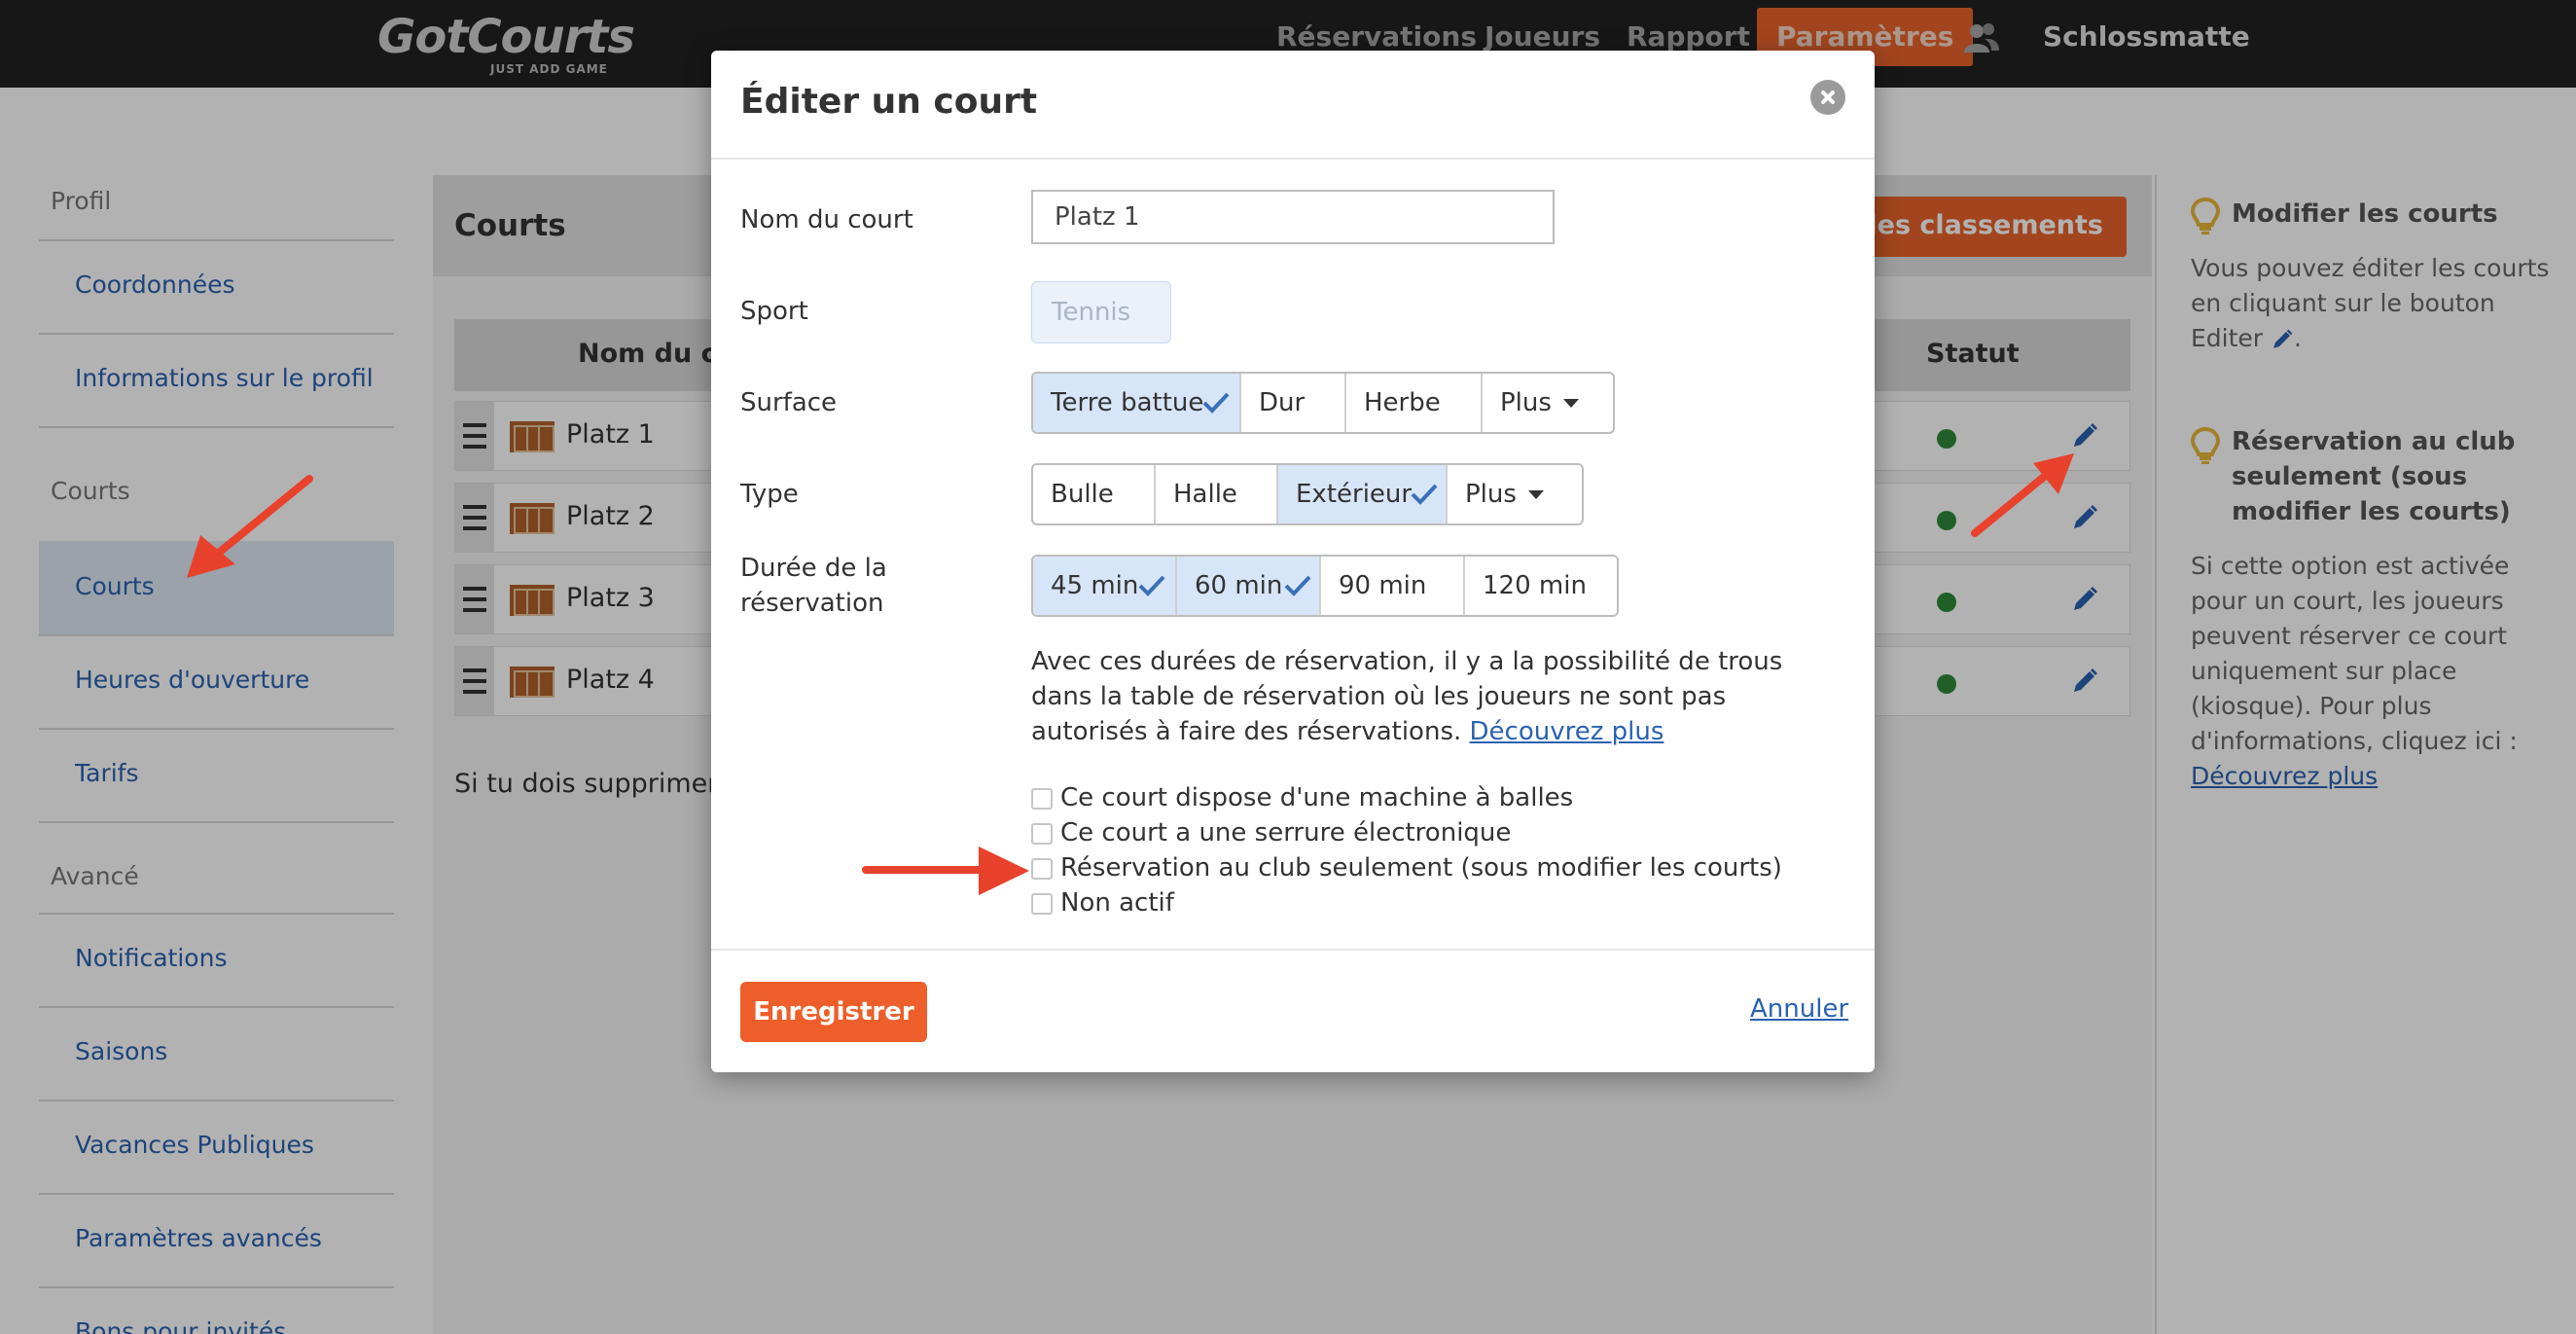 The width and height of the screenshot is (2576, 1334). I want to click on surface-option-herbe: Herbe, so click(1412, 403).